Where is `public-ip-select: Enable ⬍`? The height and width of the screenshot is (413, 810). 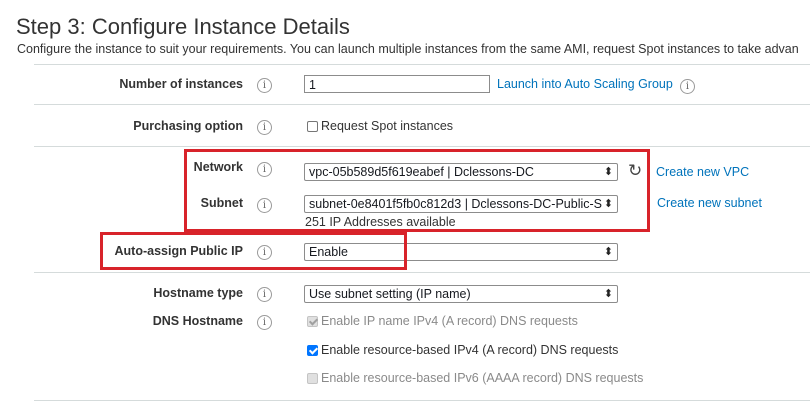
public-ip-select: Enable ⬍ is located at coordinates (461, 252).